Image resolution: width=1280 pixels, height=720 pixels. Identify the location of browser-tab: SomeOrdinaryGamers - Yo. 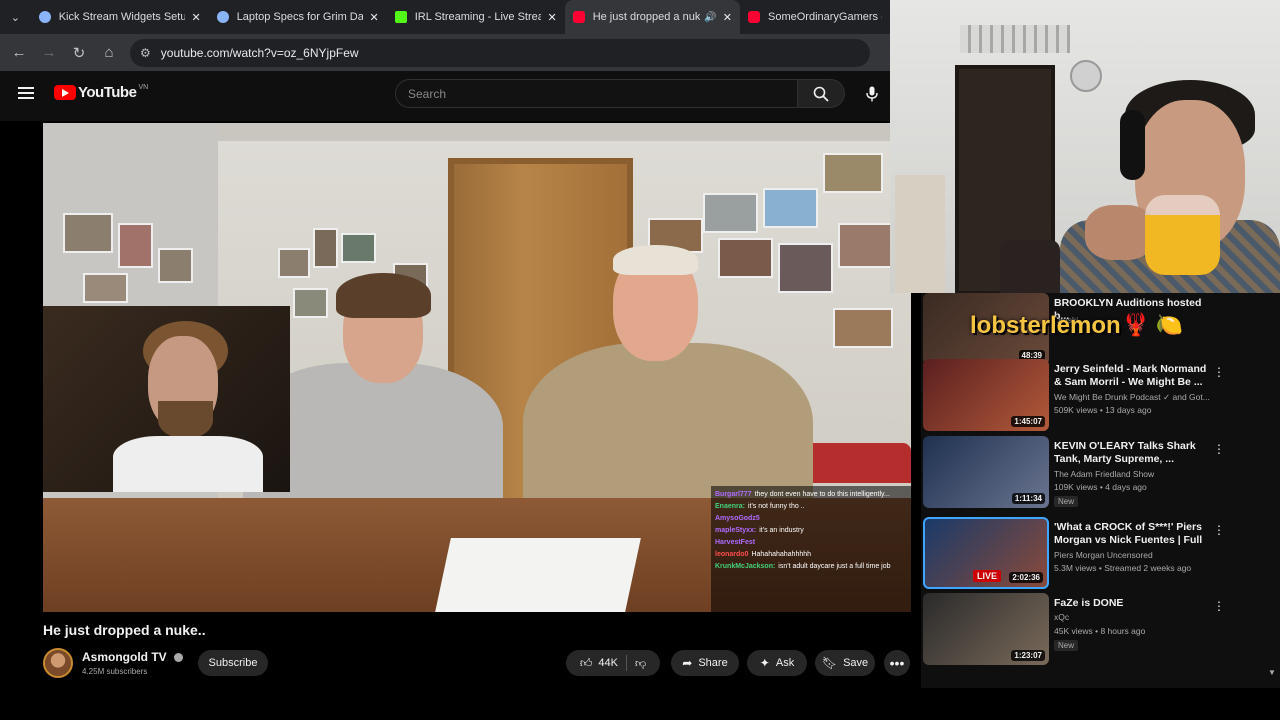
(815, 17).